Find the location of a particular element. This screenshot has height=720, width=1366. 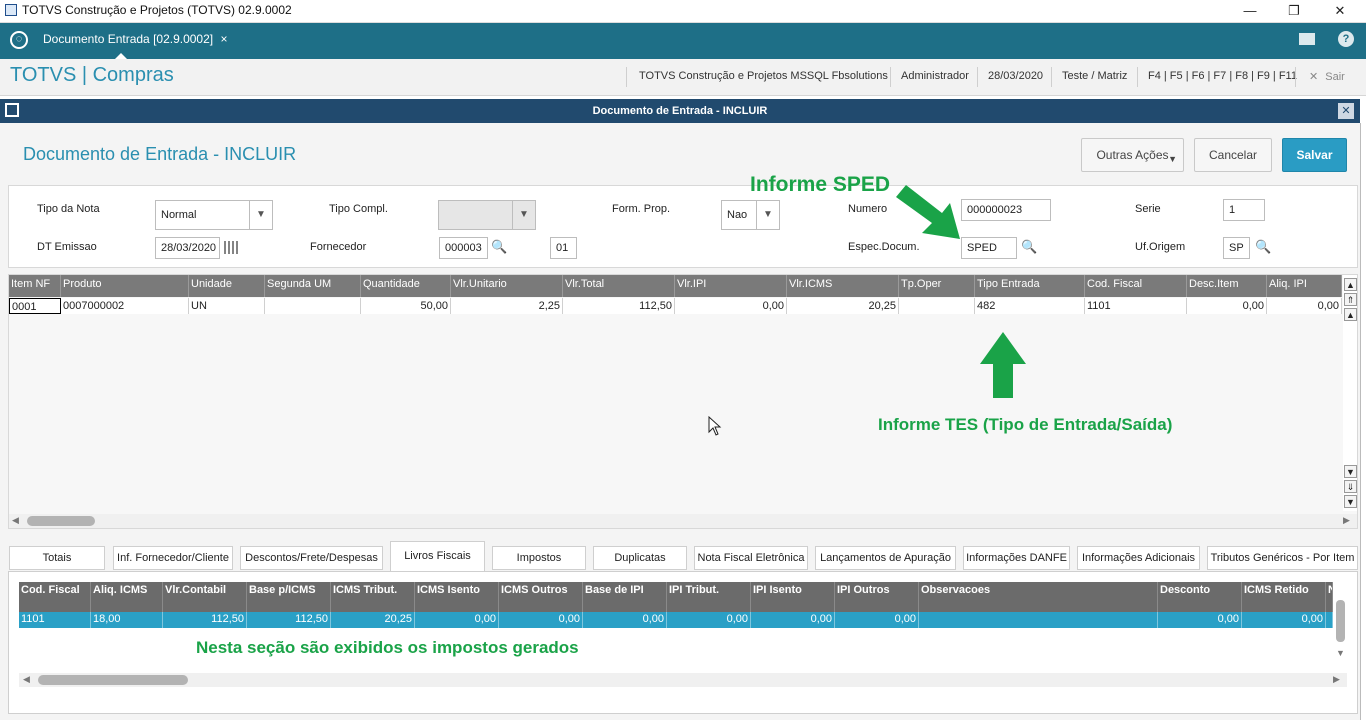

vertical-scrollbar: ▲ ⇑ ▲ ▼ ⇓ ▼ is located at coordinates (1350, 393).